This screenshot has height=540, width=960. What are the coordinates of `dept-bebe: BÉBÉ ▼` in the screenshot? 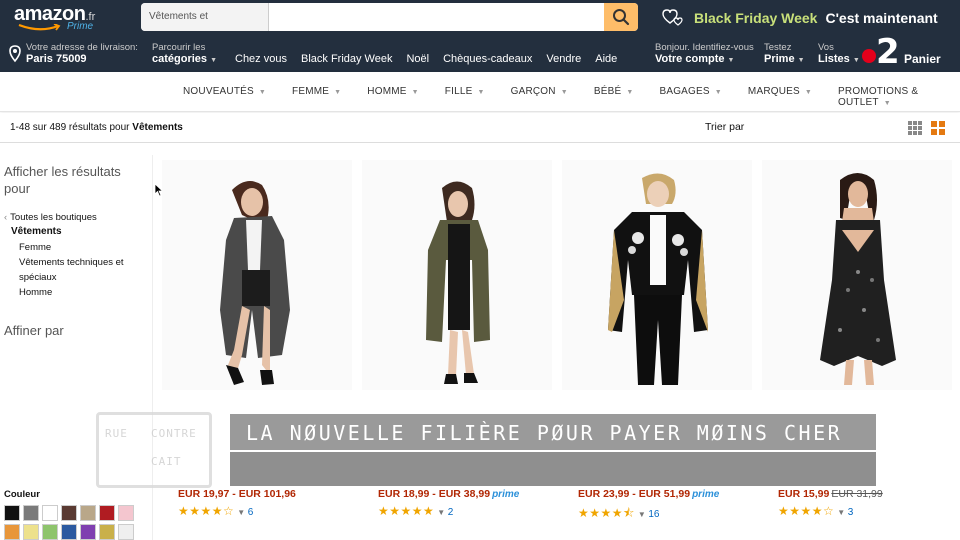 It's located at (614, 97).